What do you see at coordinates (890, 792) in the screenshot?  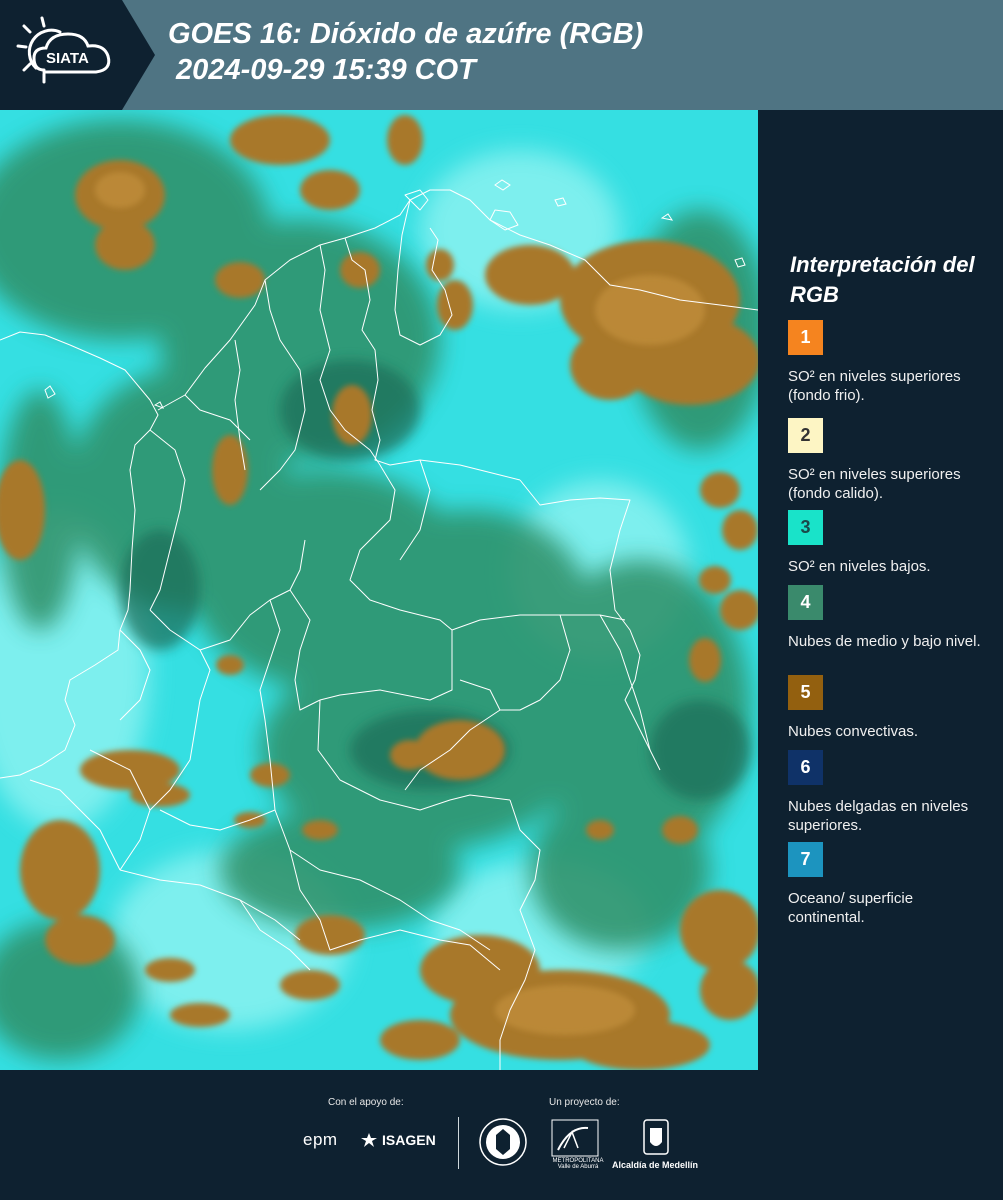 I see `legend-item-6: 6 Nubes delgadas en niveles superiores.` at bounding box center [890, 792].